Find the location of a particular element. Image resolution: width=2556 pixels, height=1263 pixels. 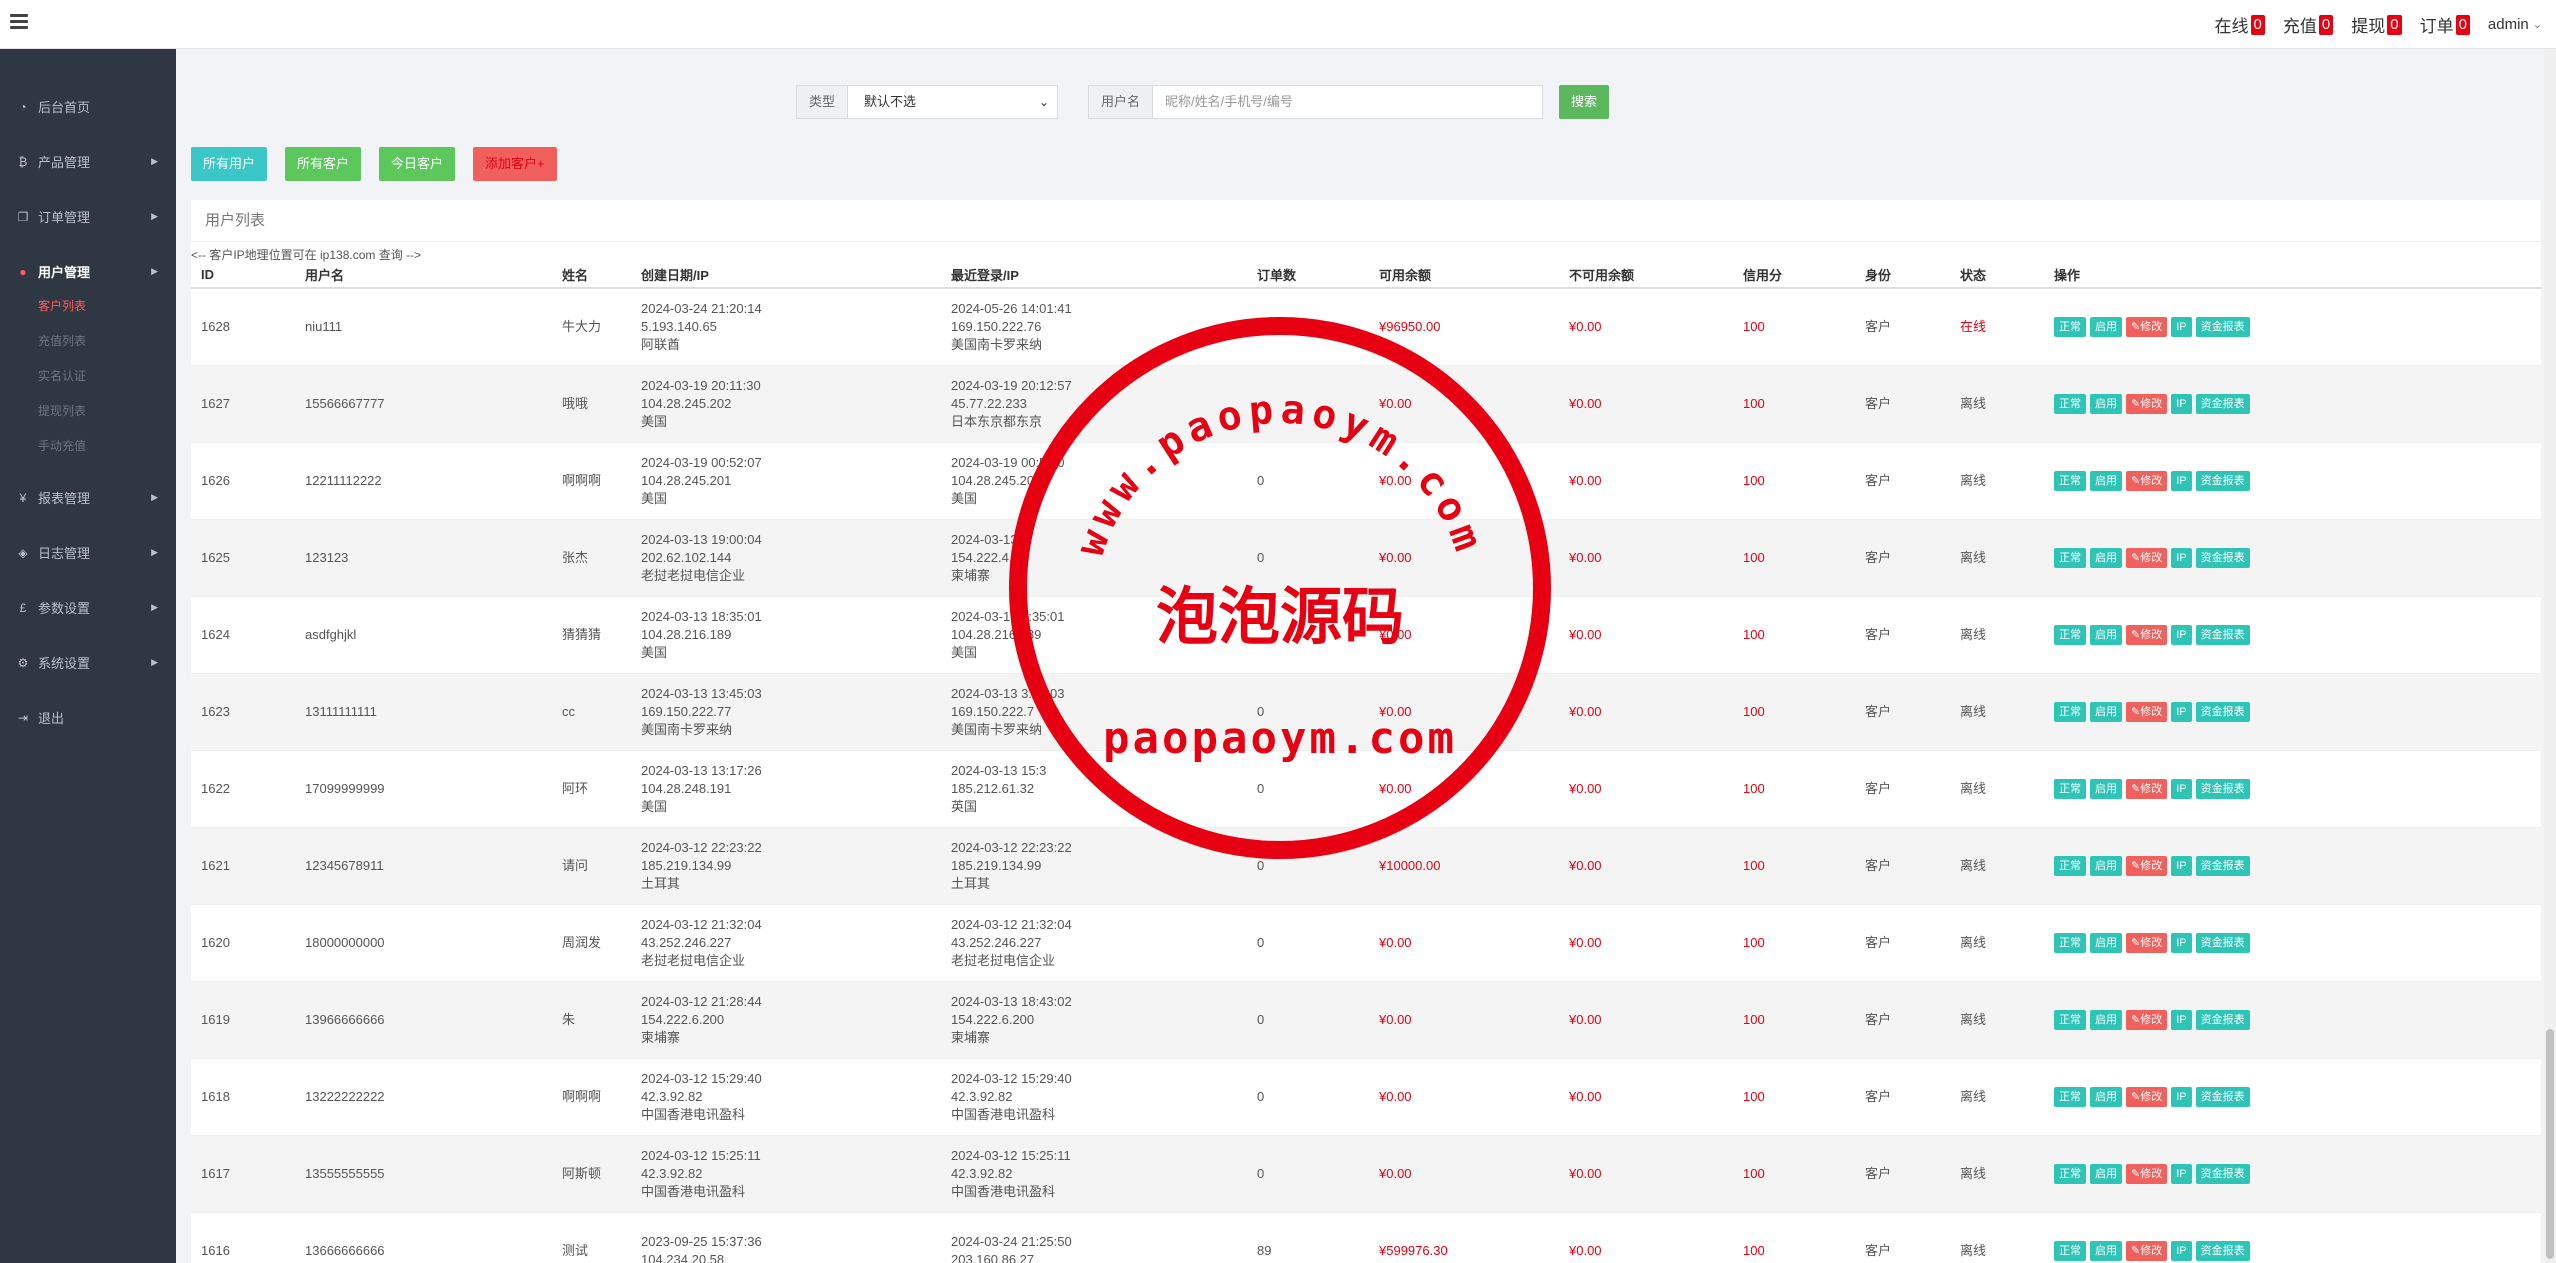

nav-withdraw: 提现 0 is located at coordinates (2376, 24).